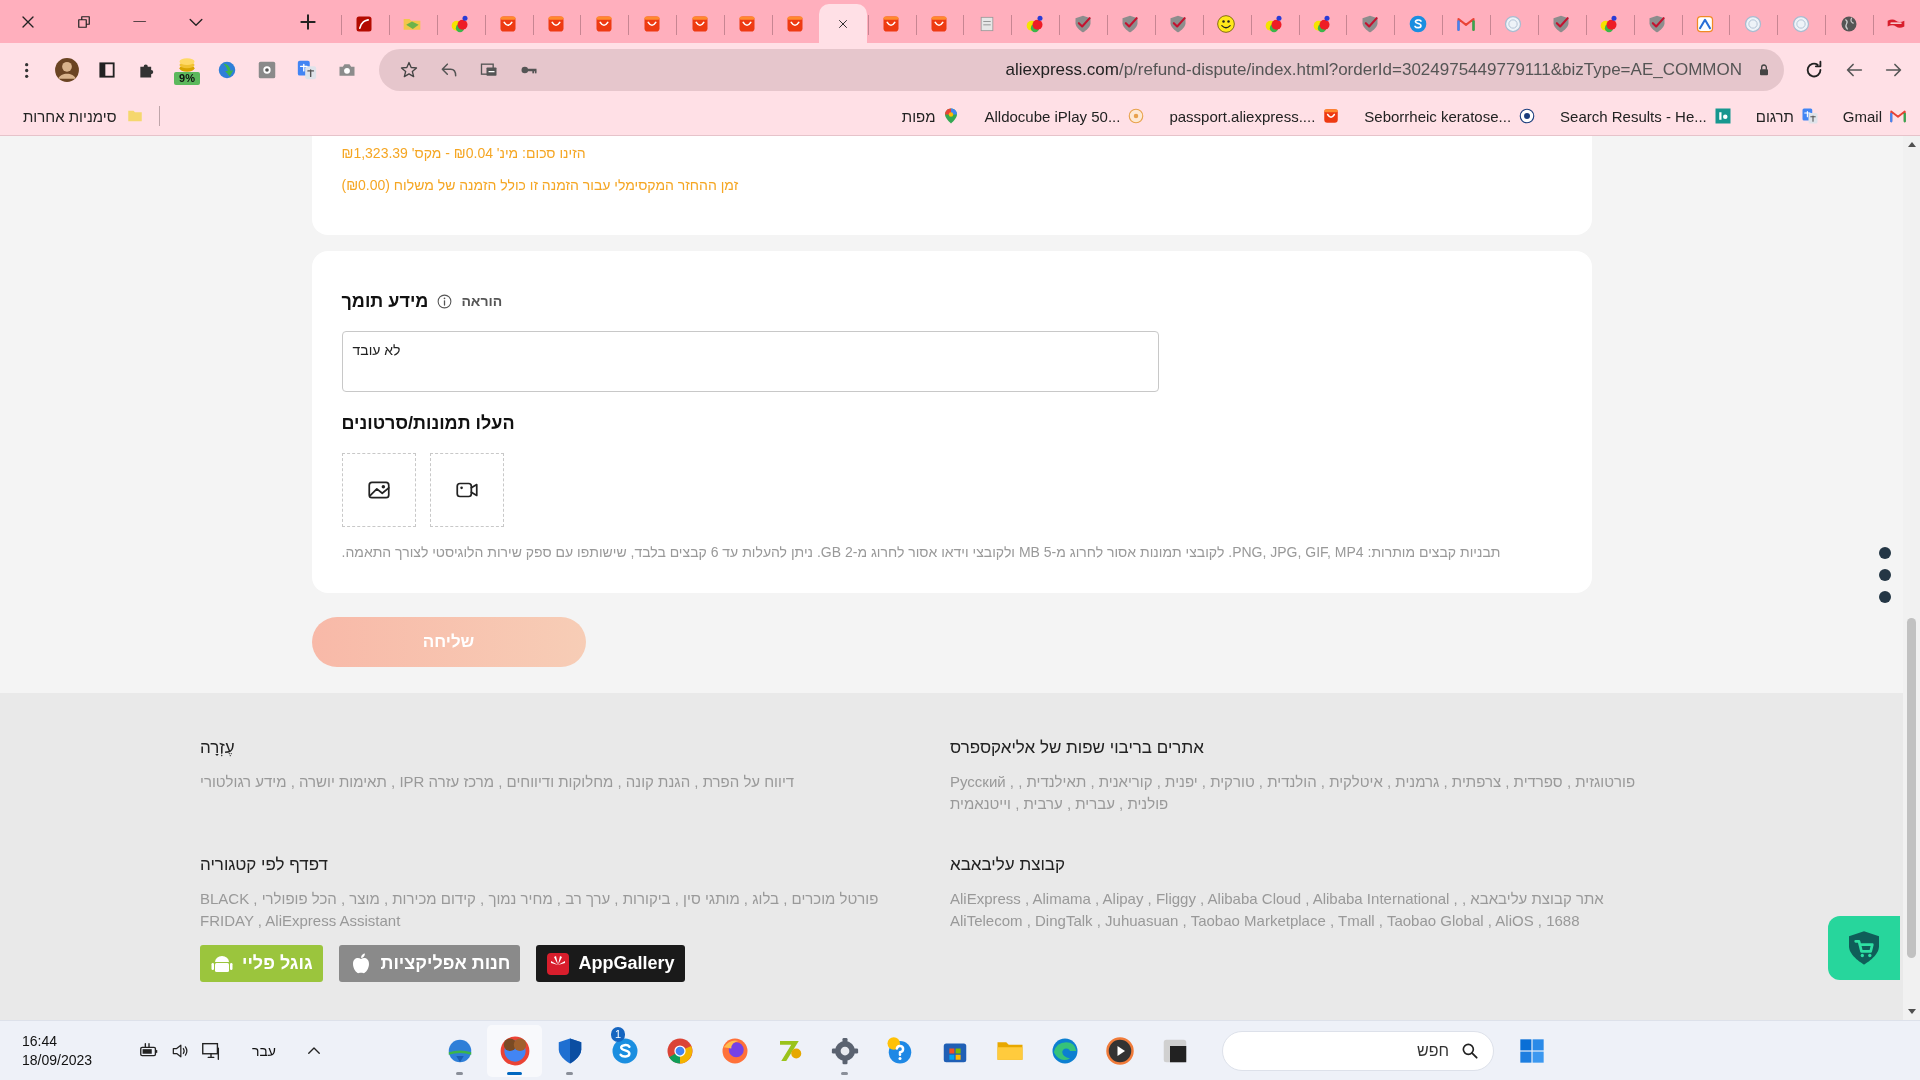 The height and width of the screenshot is (1080, 1920). What do you see at coordinates (844, 1050) in the screenshot?
I see `settings-icon` at bounding box center [844, 1050].